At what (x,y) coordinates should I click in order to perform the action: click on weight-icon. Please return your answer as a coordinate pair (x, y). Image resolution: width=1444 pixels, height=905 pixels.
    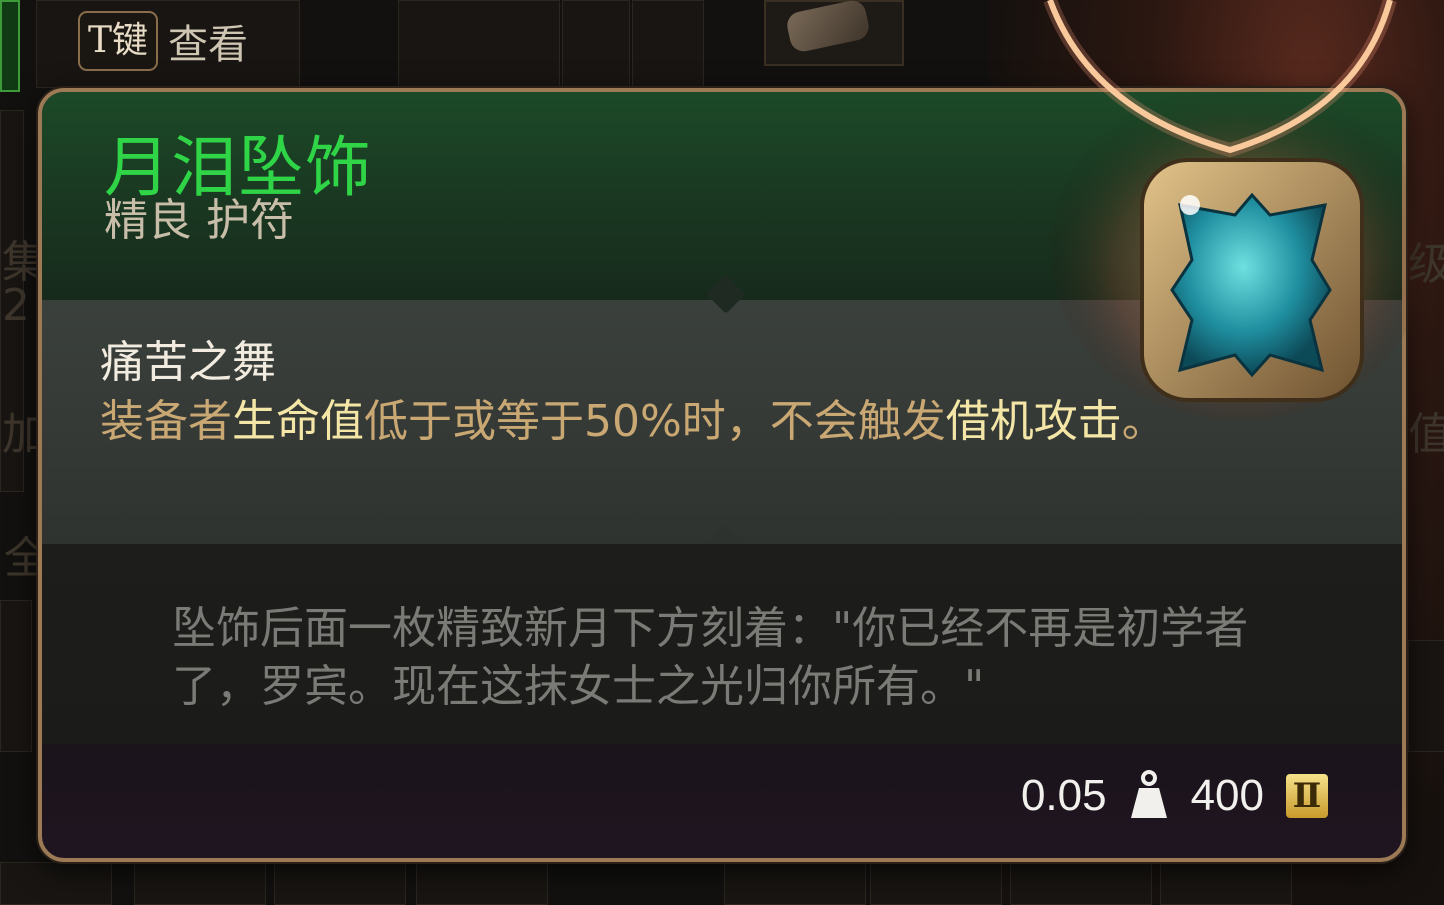
    Looking at the image, I should click on (1148, 794).